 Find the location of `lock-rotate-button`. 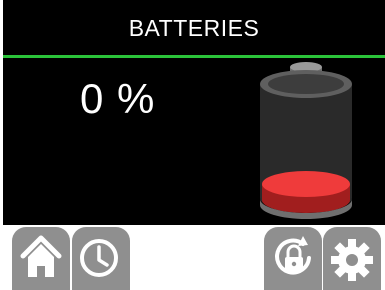

lock-rotate-button is located at coordinates (293, 258).